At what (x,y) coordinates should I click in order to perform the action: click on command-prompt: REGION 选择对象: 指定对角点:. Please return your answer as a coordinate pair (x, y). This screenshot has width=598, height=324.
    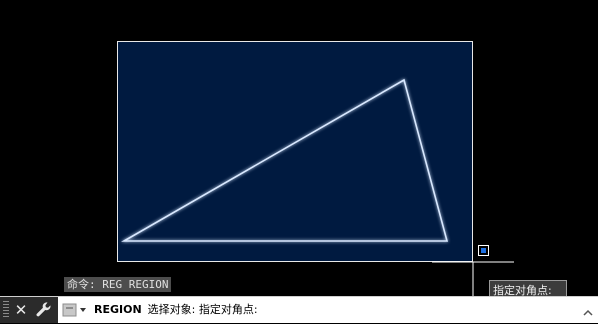
    Looking at the image, I should click on (176, 310).